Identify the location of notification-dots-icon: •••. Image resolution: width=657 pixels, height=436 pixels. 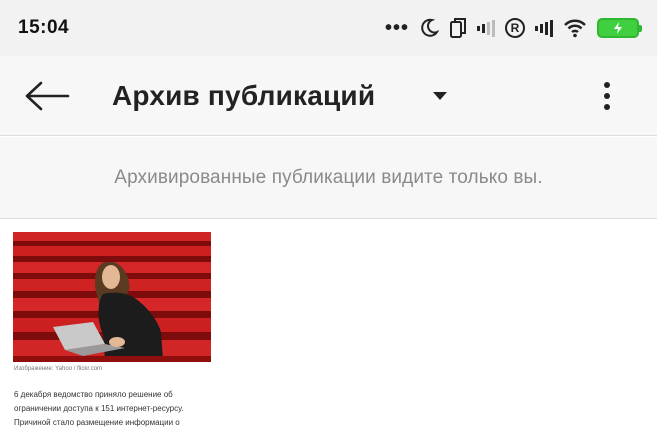
(396, 27).